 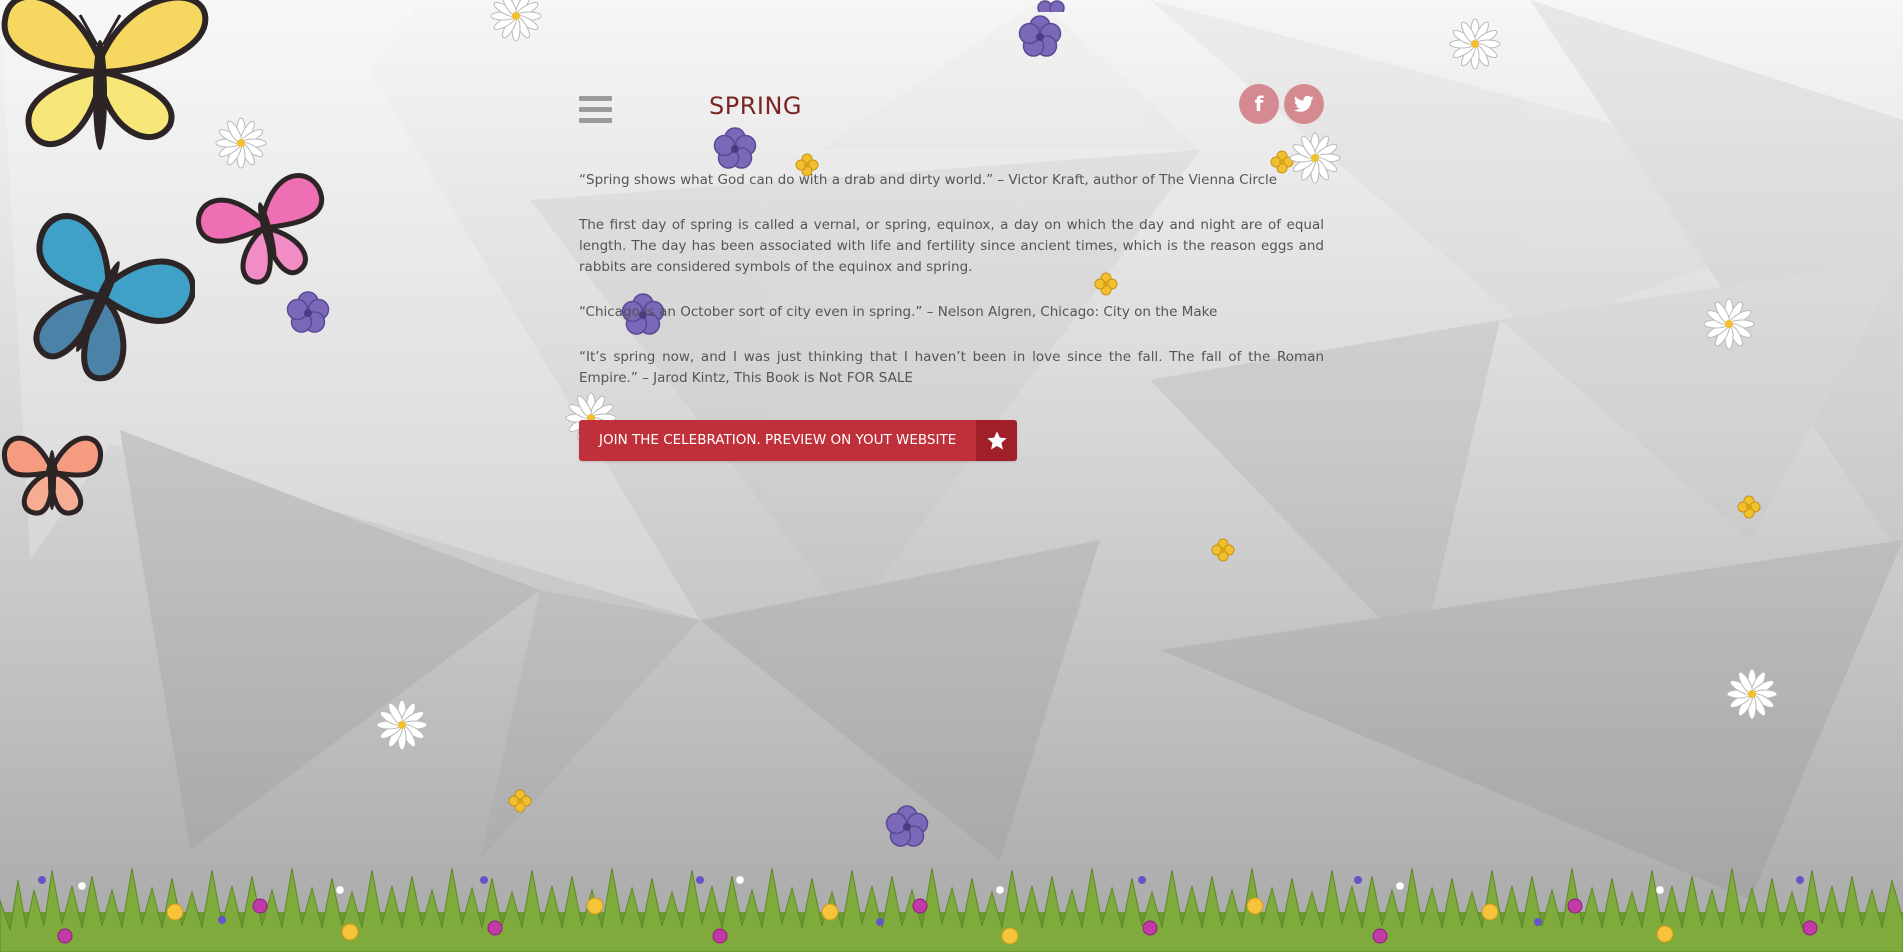 I want to click on twitter-button, so click(x=1304, y=104).